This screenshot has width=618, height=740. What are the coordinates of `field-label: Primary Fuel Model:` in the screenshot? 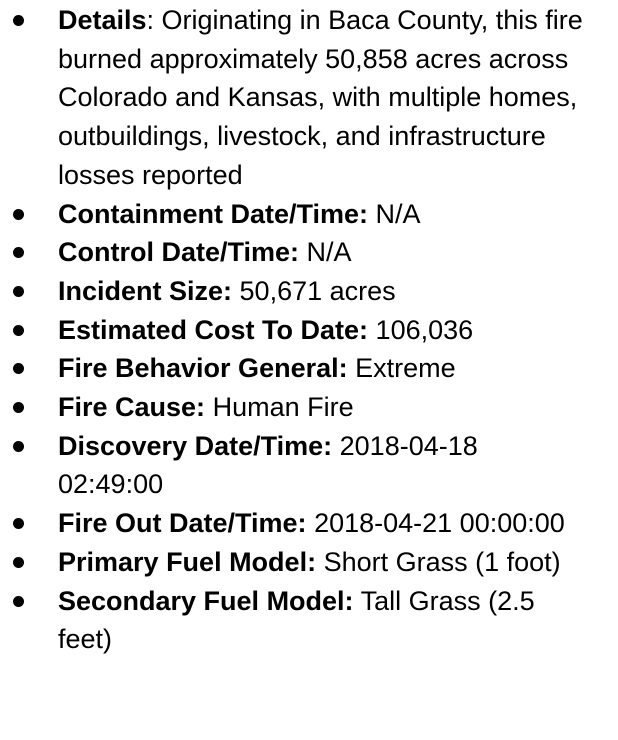 It's located at (187, 561).